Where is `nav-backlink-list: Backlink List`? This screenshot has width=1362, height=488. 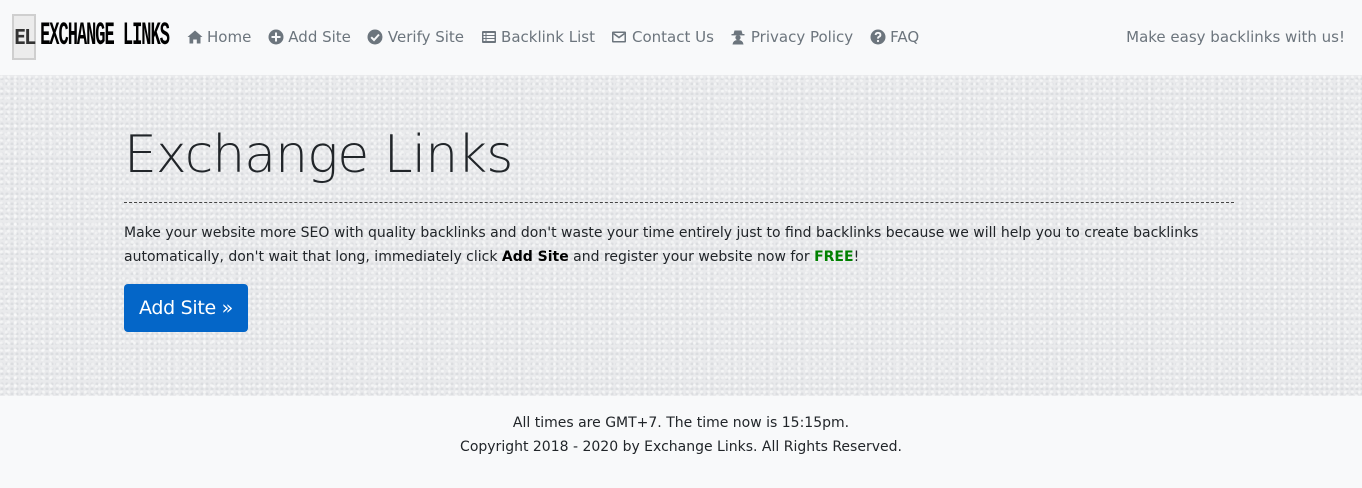 nav-backlink-list: Backlink List is located at coordinates (537, 37).